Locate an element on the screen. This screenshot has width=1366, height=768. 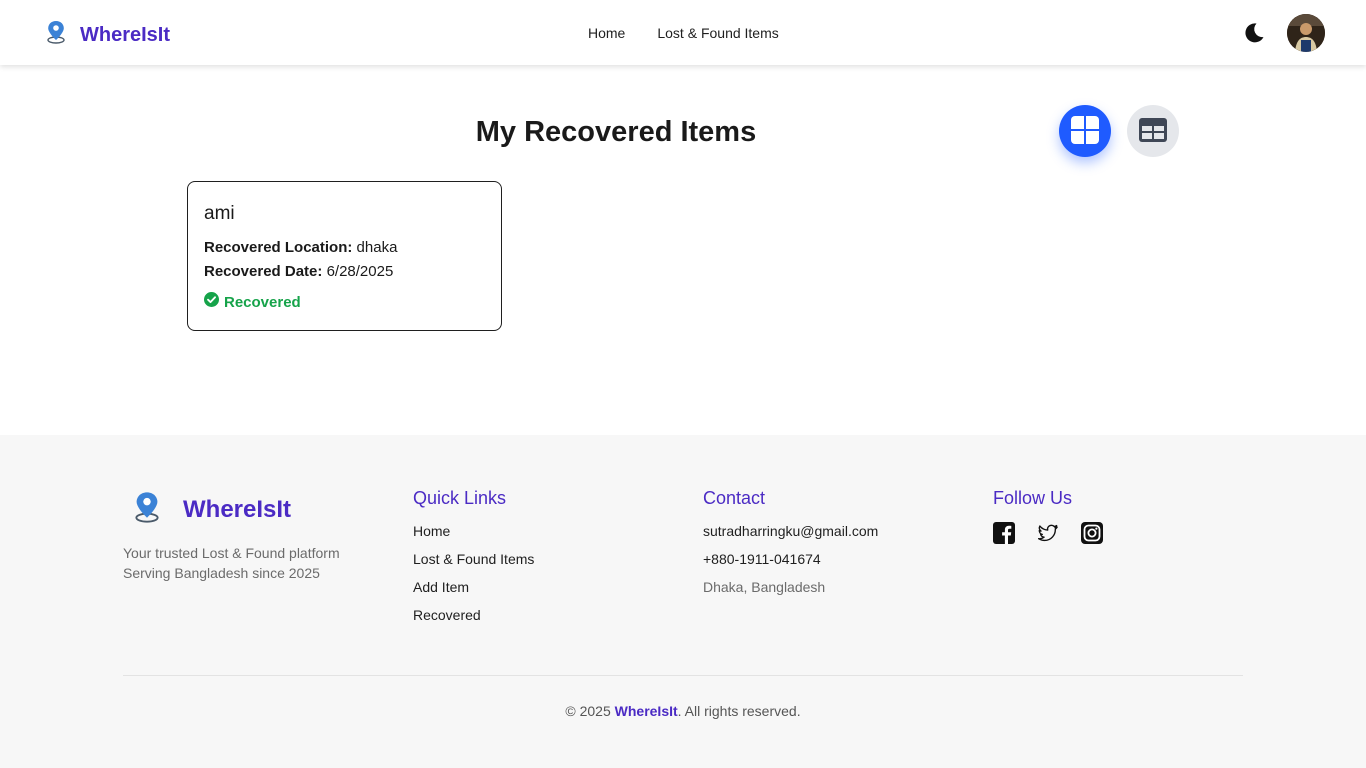
twitter-icon is located at coordinates (1048, 533).